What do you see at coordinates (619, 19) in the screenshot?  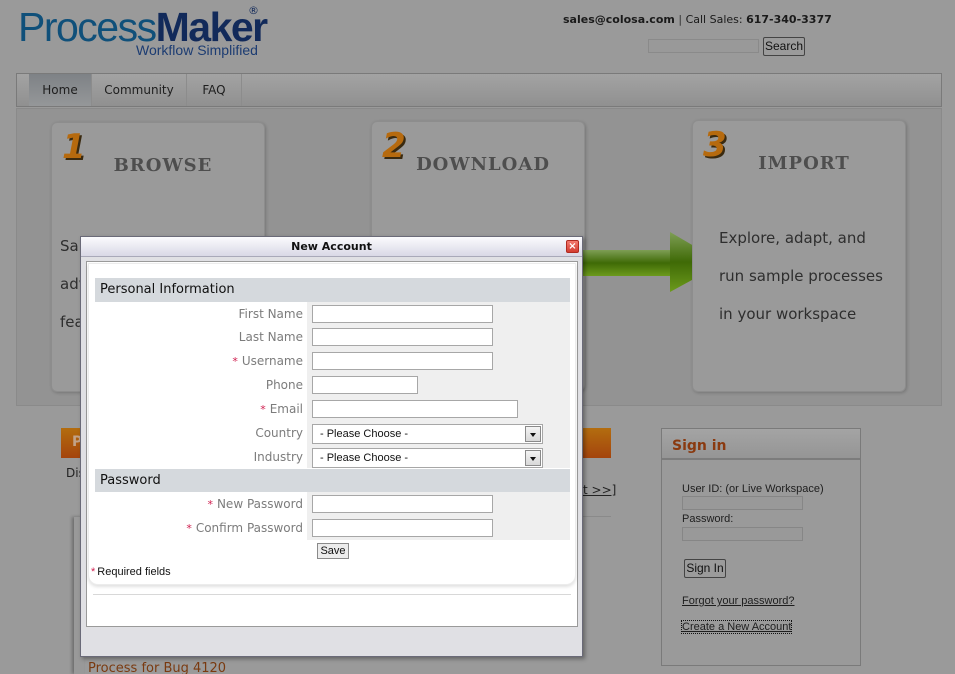 I see `contact-email: sales@colosa.com` at bounding box center [619, 19].